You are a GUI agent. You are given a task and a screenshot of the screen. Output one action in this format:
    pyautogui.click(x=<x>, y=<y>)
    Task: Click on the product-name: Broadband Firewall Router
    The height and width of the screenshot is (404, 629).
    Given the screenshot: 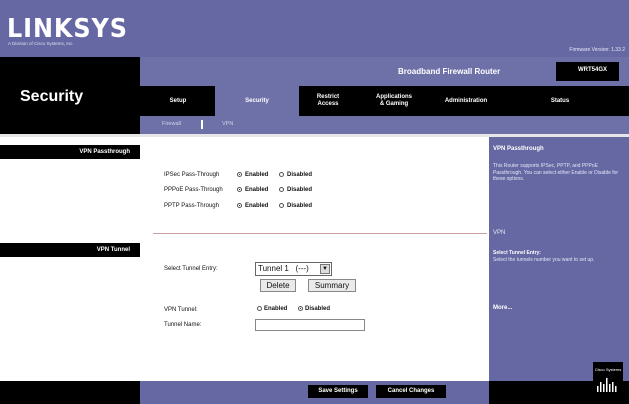 What is the action you would take?
    pyautogui.click(x=449, y=71)
    